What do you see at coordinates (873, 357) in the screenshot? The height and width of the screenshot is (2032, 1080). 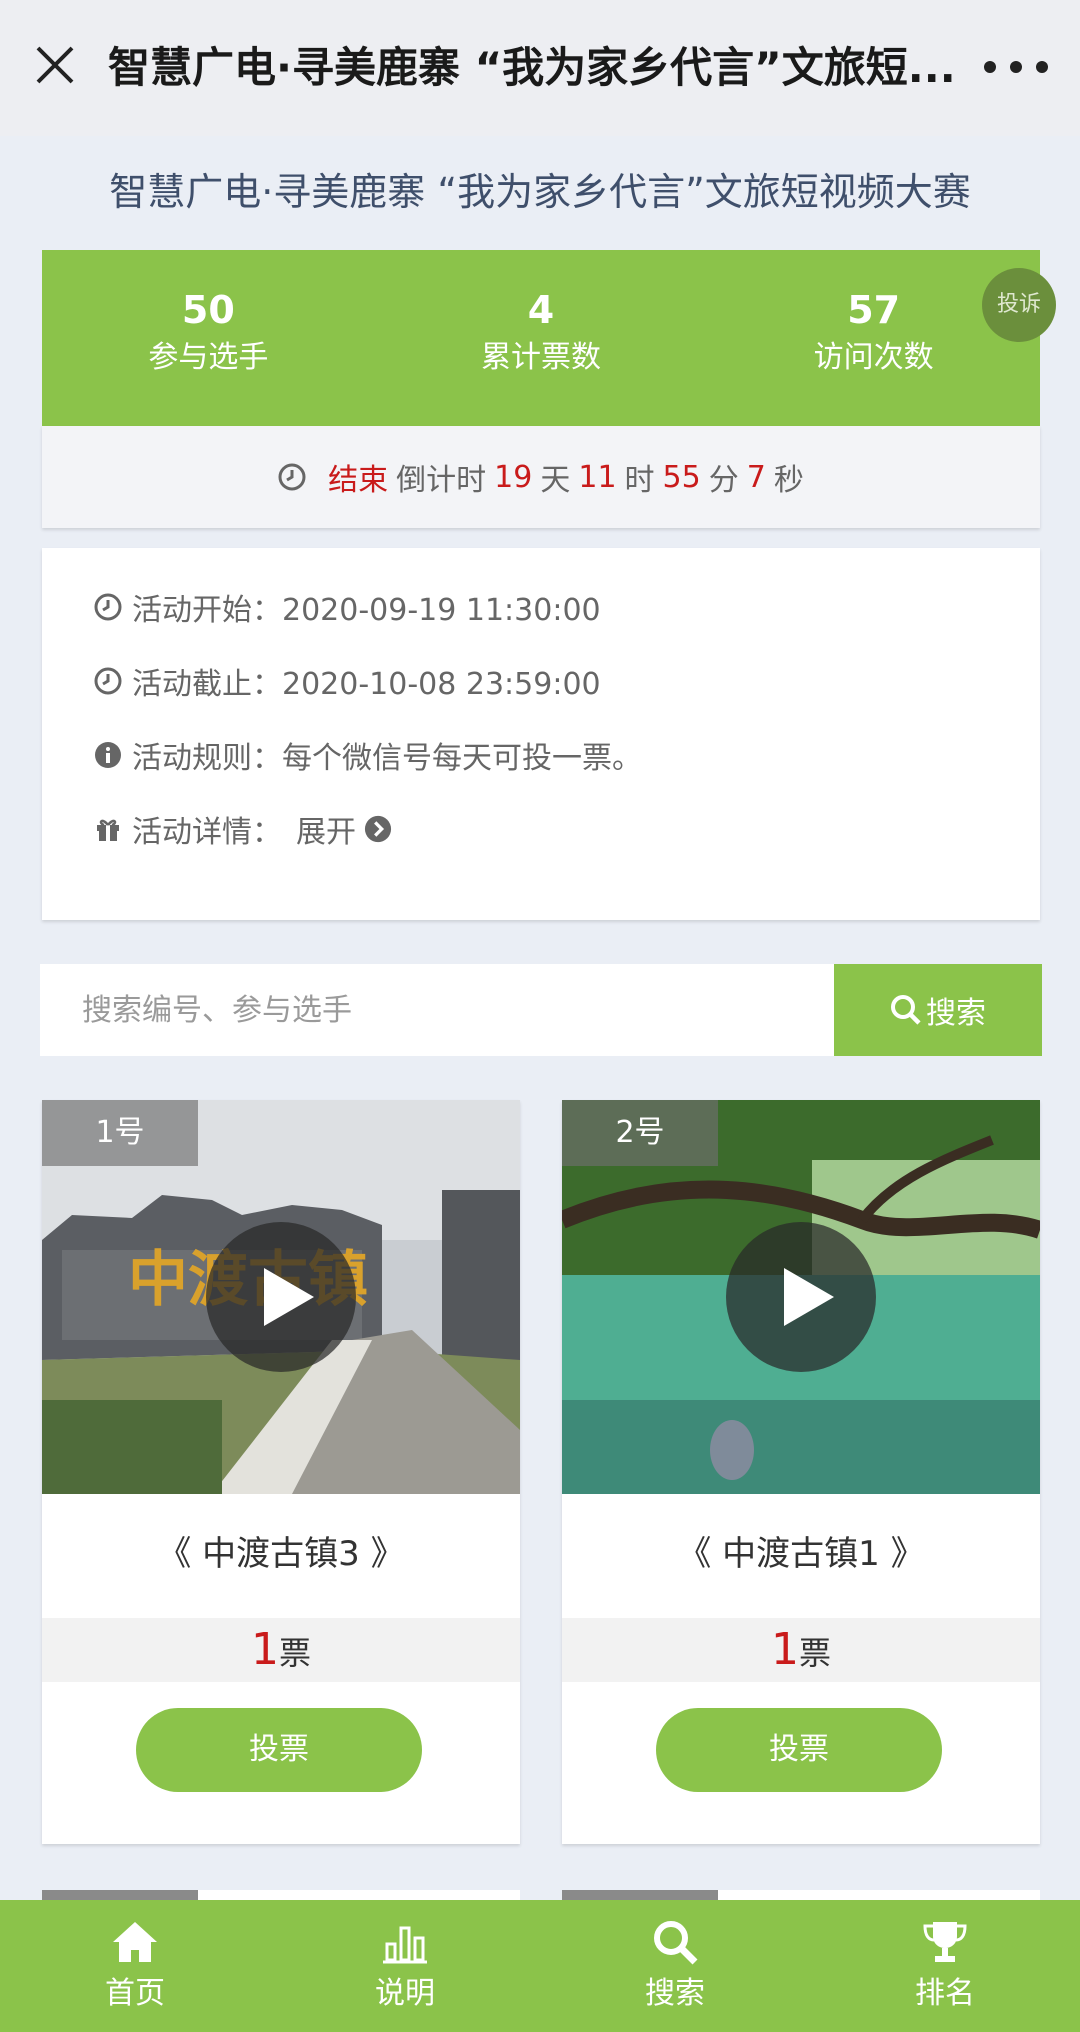 I see `stat-label: 访问次数` at bounding box center [873, 357].